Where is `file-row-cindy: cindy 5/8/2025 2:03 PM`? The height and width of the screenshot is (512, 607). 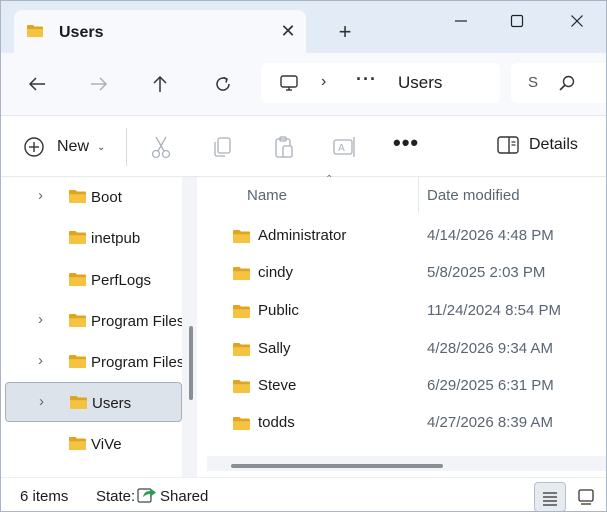 file-row-cindy: cindy 5/8/2025 2:03 PM is located at coordinates (406, 274).